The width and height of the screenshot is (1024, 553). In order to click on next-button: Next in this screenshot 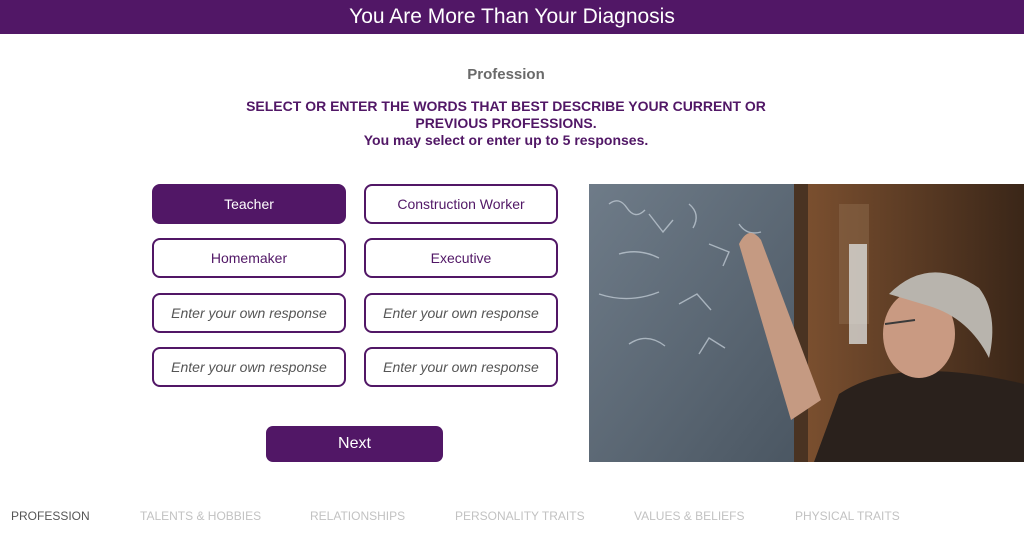, I will do `click(354, 444)`.